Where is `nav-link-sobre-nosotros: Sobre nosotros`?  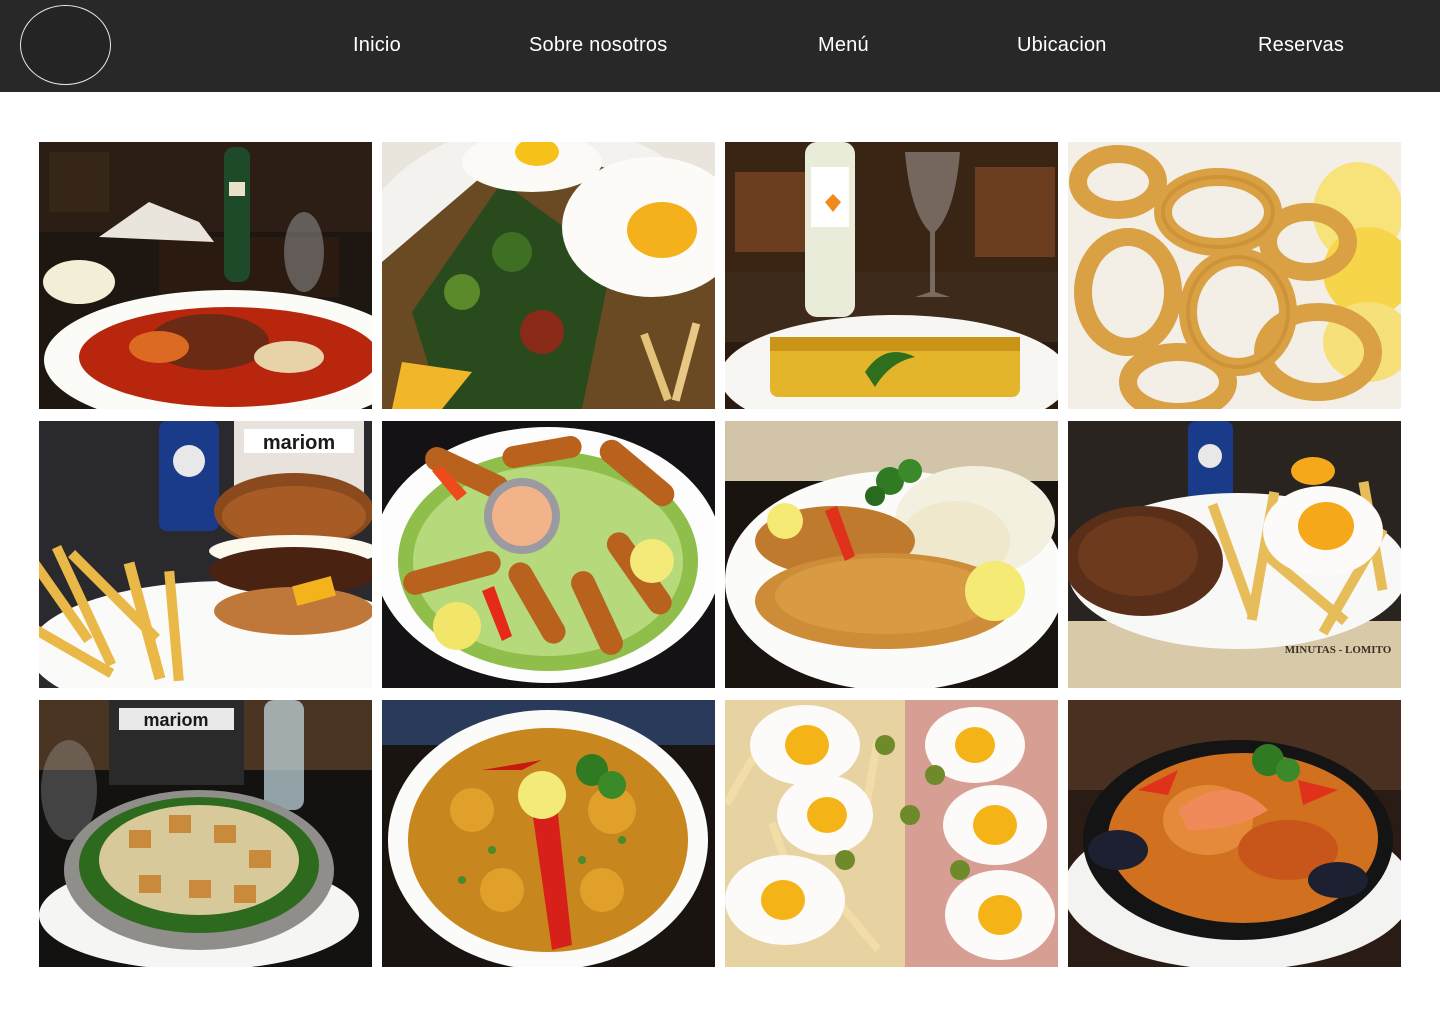 nav-link-sobre-nosotros: Sobre nosotros is located at coordinates (598, 45).